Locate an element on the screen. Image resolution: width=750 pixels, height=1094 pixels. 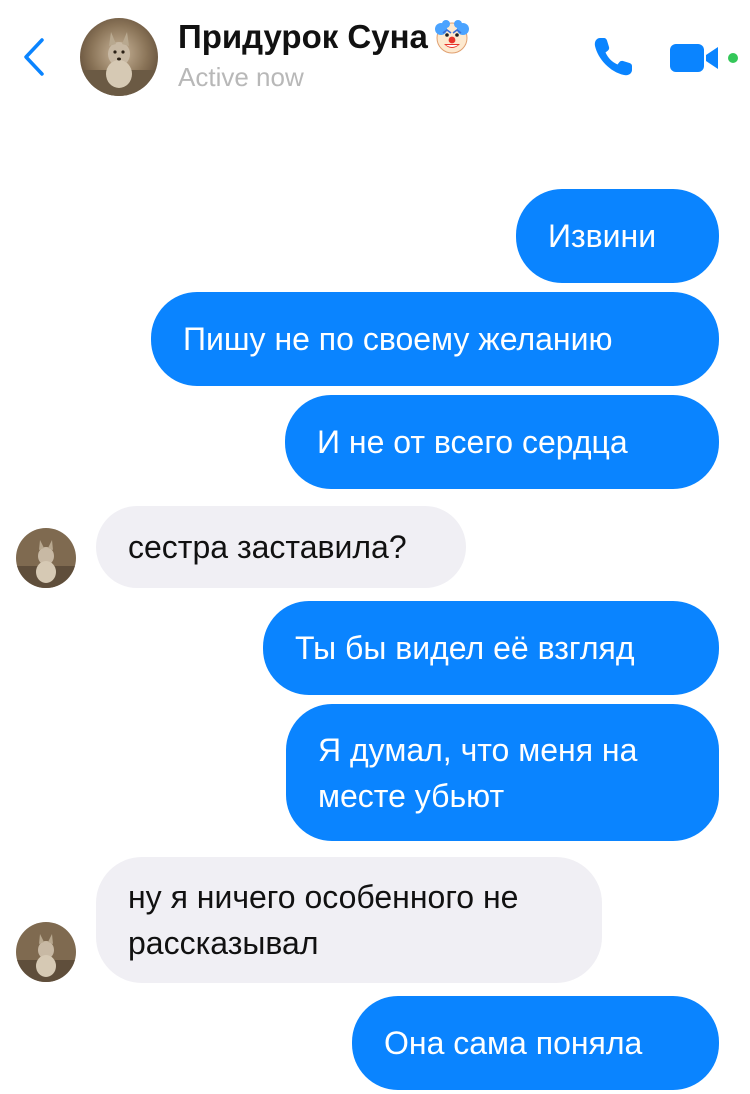
contact-info: Придурок Суна Active now is located at coordinates (325, 55).